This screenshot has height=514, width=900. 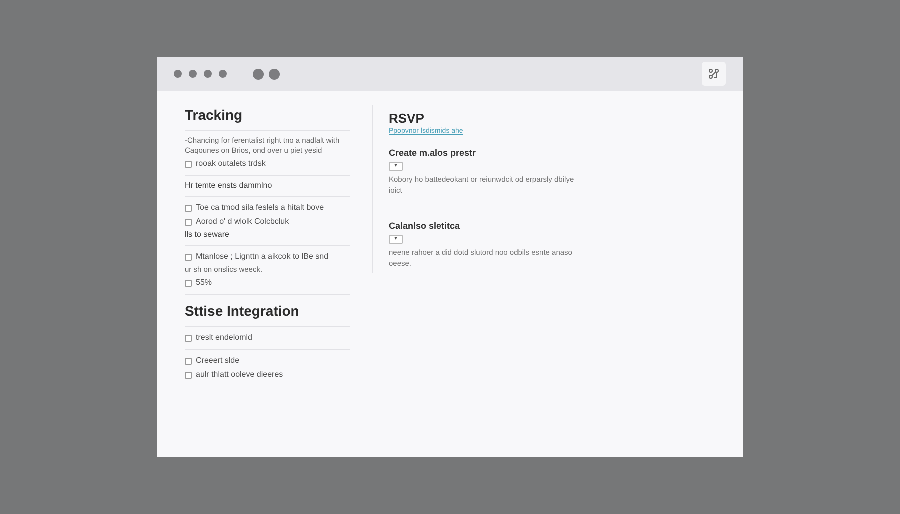 I want to click on section-title: Calanlso sletitca, so click(x=425, y=226).